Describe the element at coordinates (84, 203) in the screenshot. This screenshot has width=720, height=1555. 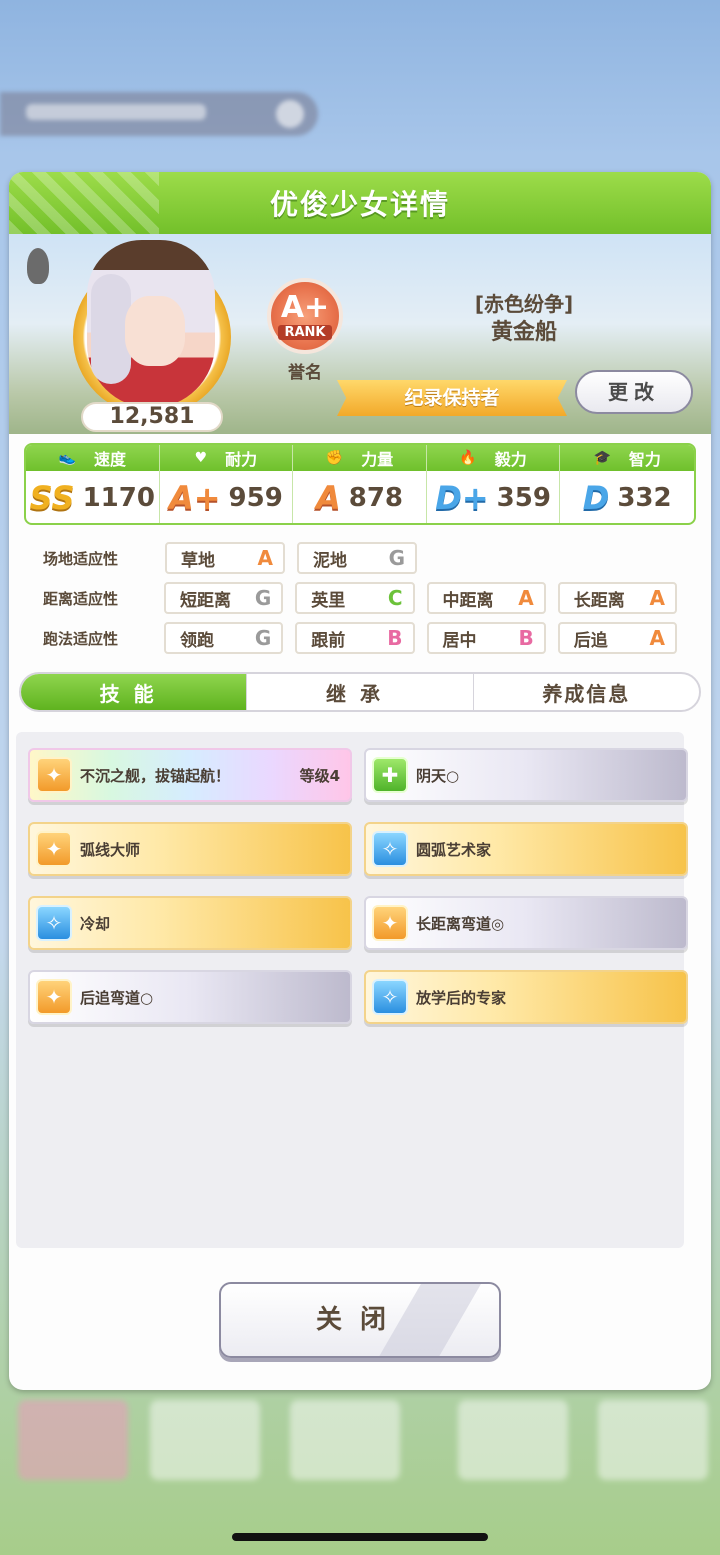
I see `header-pattern` at that location.